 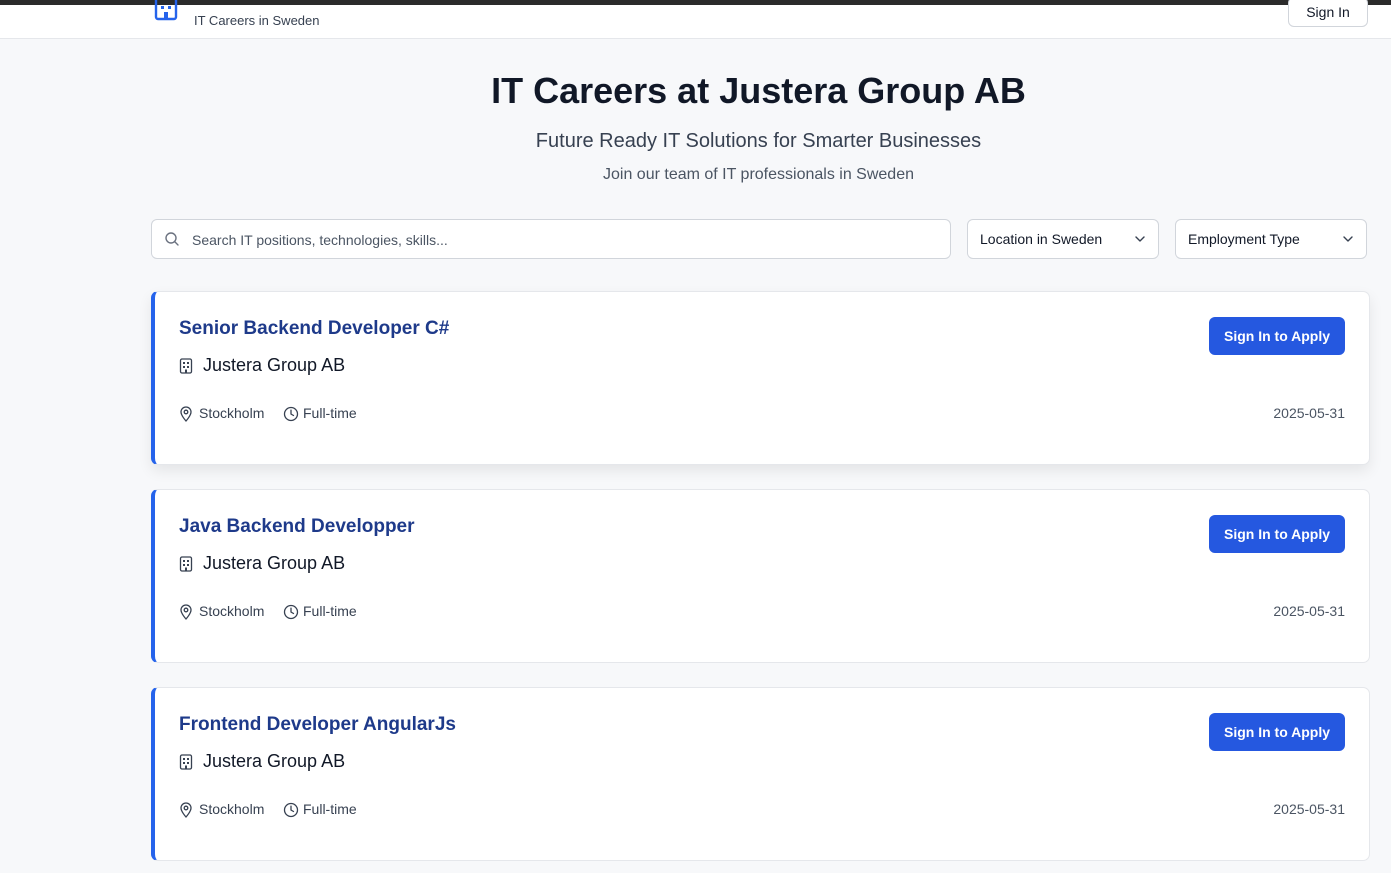 I want to click on sign-in-button: Sign In, so click(x=1328, y=13).